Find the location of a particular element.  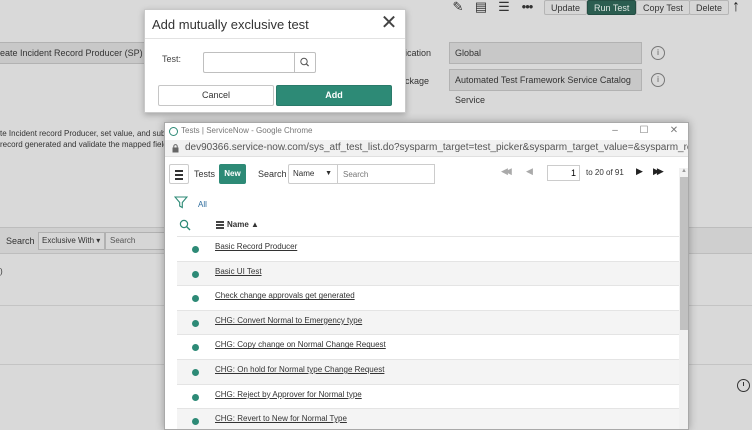

search-field-value: Name is located at coordinates (304, 173).